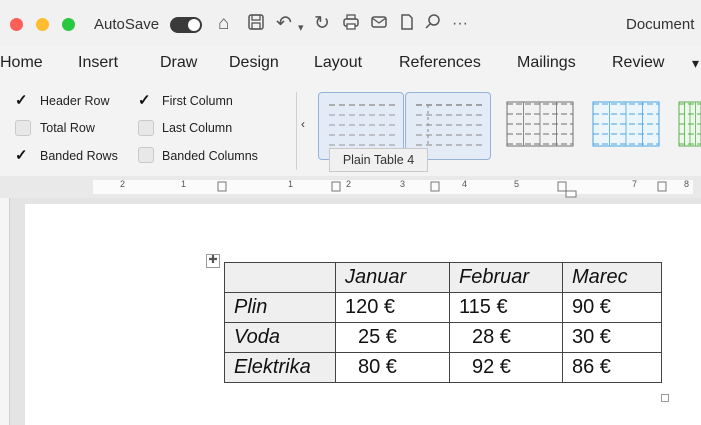 This screenshot has height=425, width=701. I want to click on table-cell: 120 €, so click(392, 307).